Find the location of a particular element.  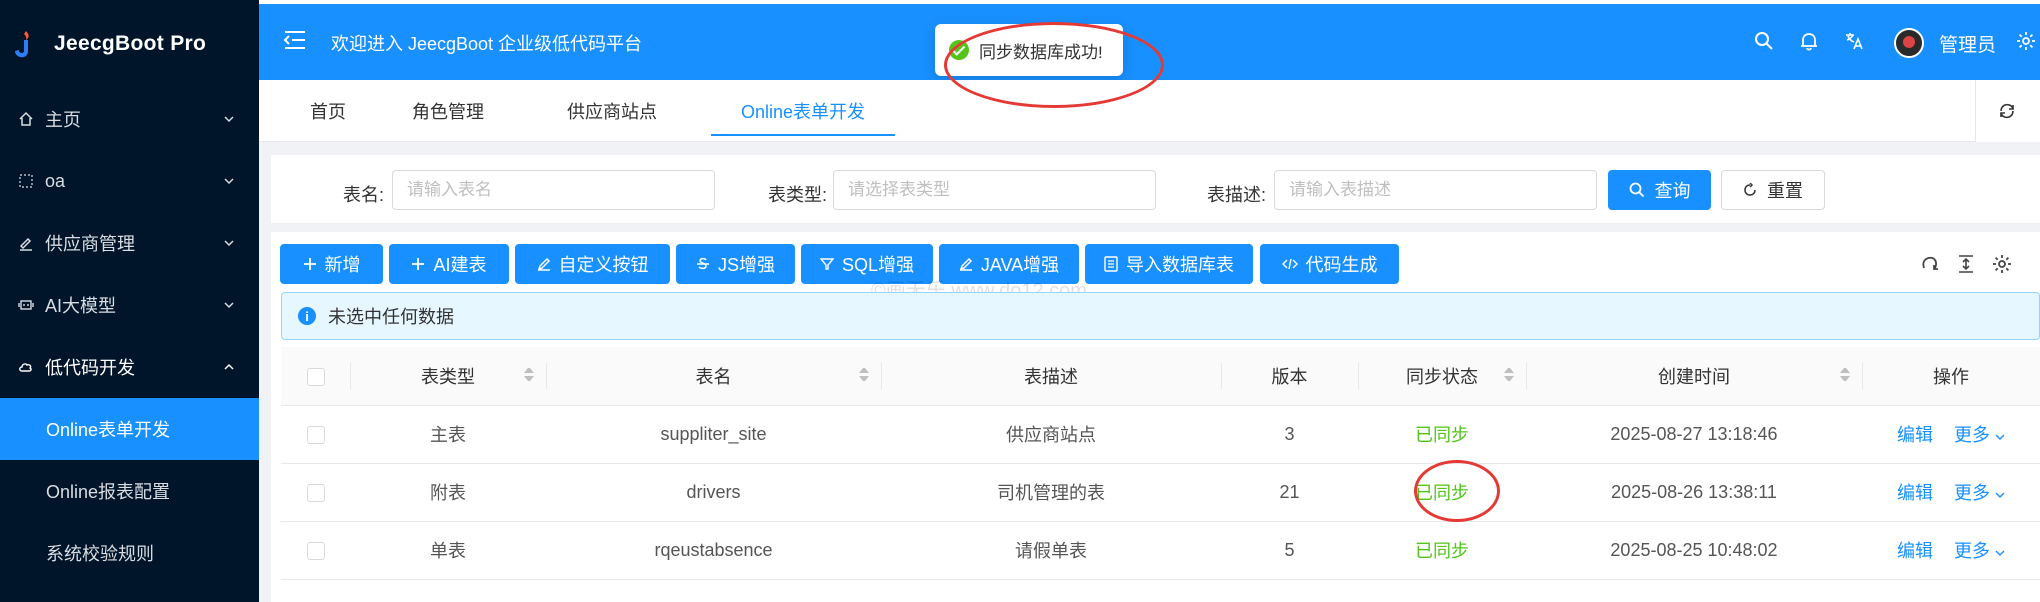

grid-icon is located at coordinates (26, 181).